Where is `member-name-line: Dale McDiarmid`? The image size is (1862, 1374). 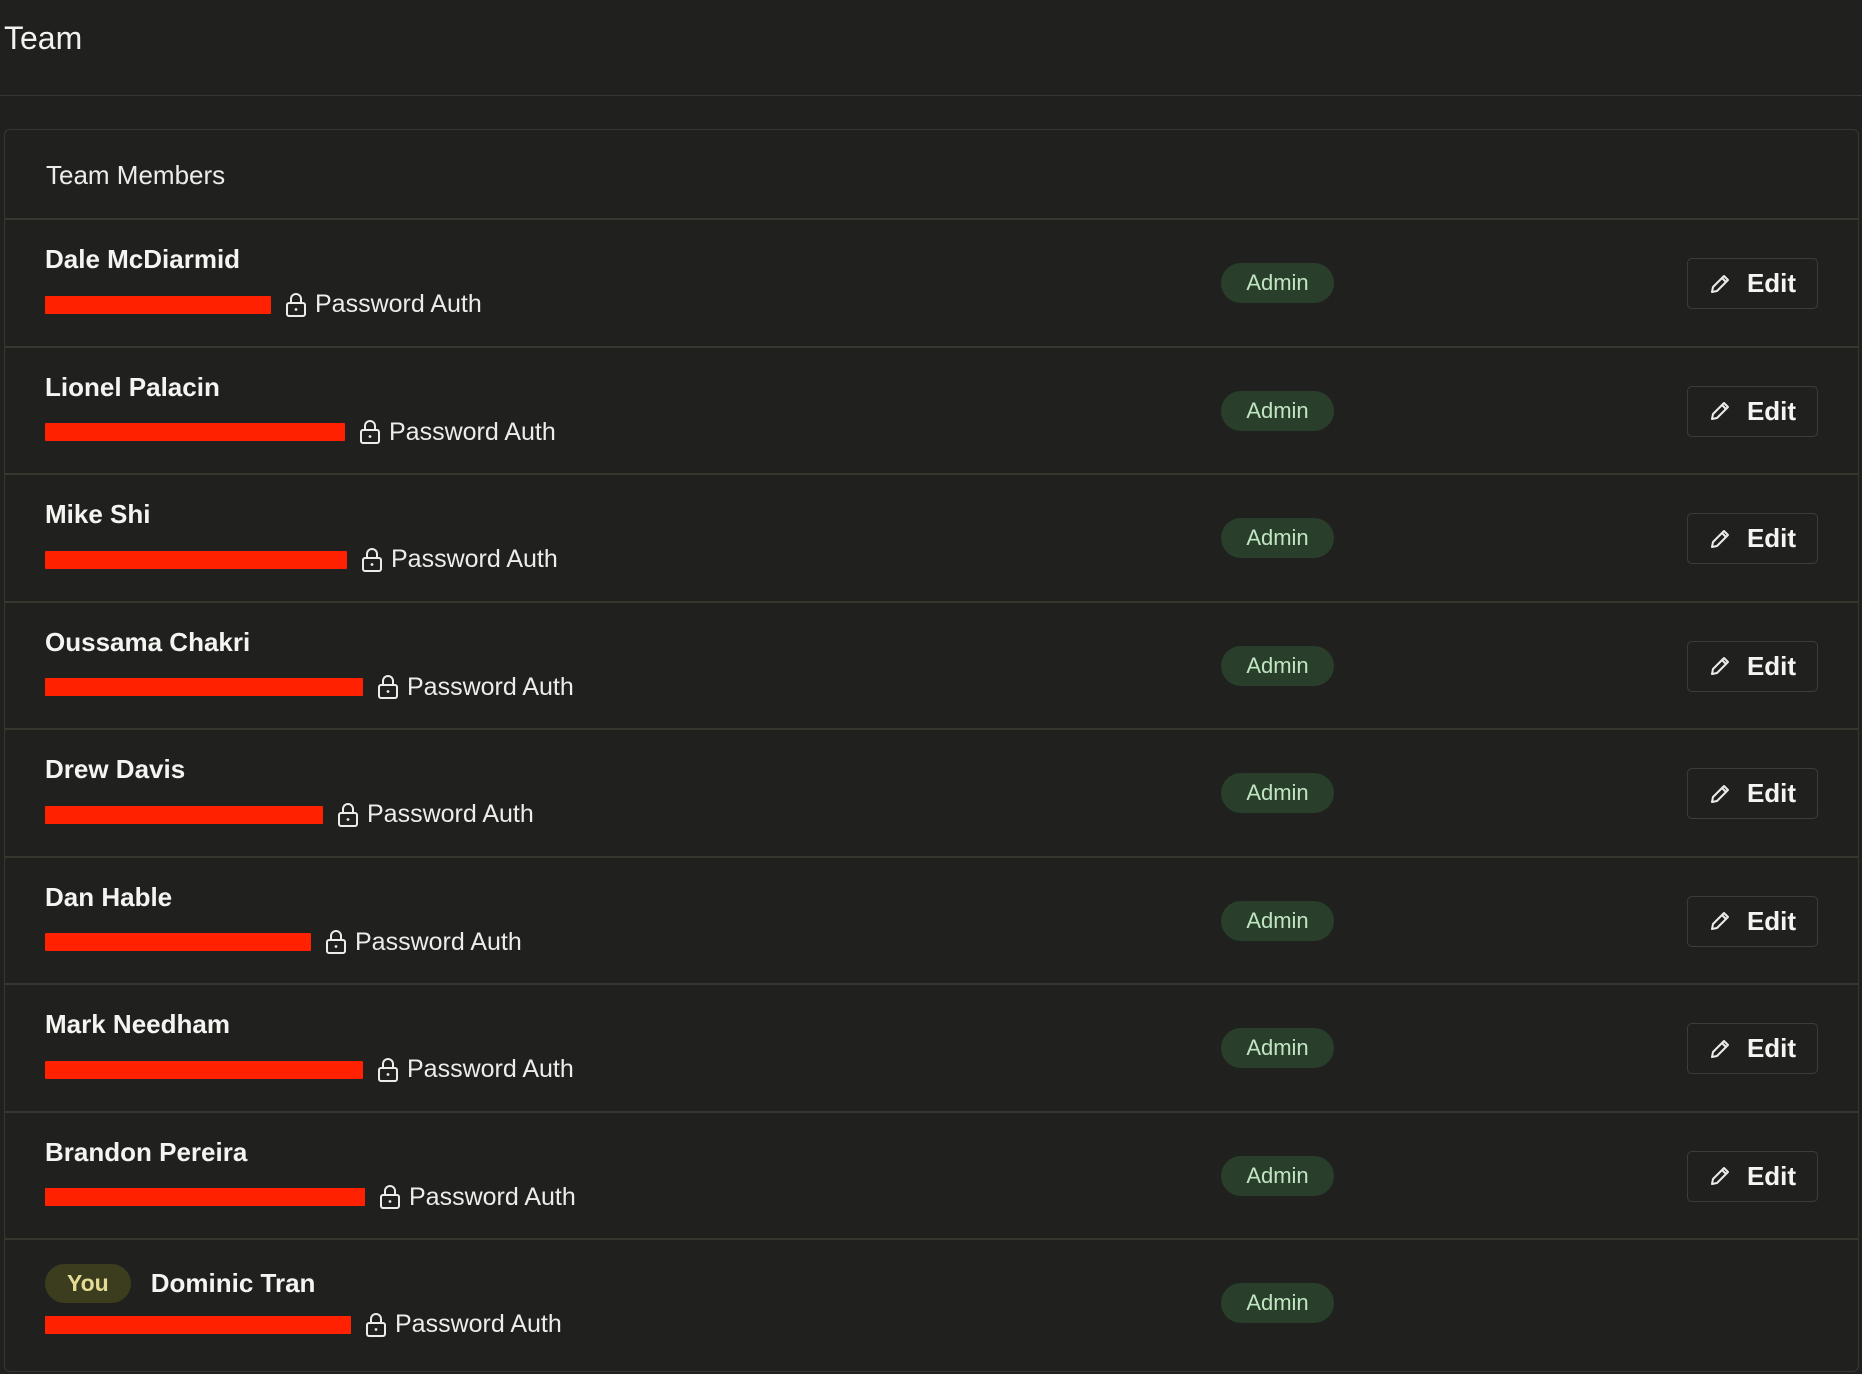
member-name-line: Dale McDiarmid is located at coordinates (142, 259).